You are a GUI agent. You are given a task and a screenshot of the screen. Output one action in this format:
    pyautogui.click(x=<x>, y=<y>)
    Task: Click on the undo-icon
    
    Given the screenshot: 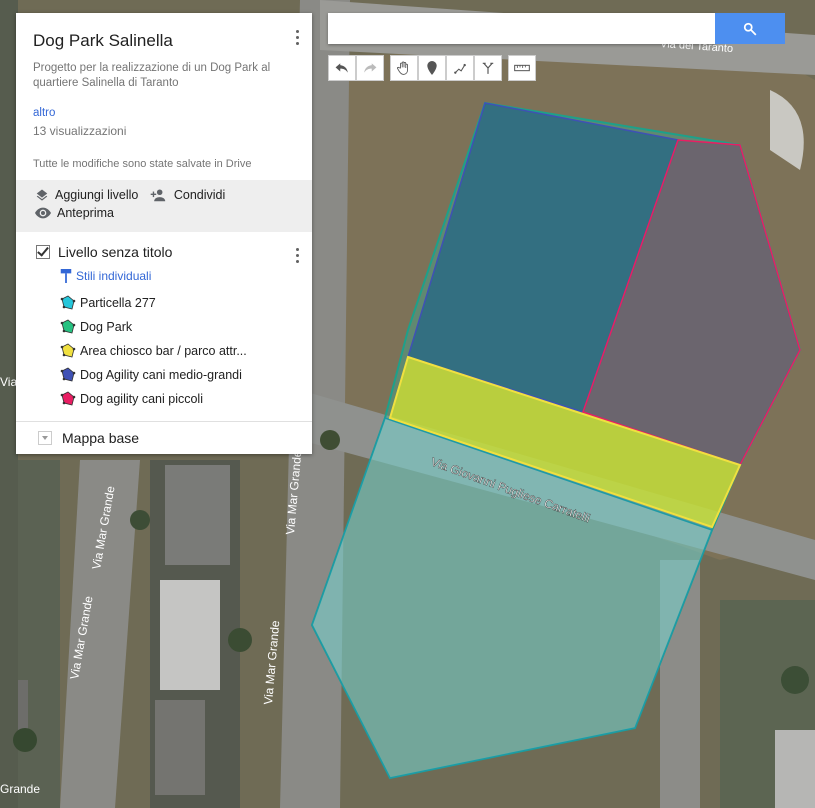 What is the action you would take?
    pyautogui.click(x=341, y=68)
    